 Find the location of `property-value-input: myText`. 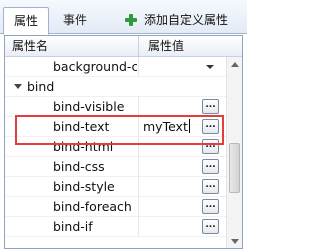

property-value-input: myText is located at coordinates (166, 127).